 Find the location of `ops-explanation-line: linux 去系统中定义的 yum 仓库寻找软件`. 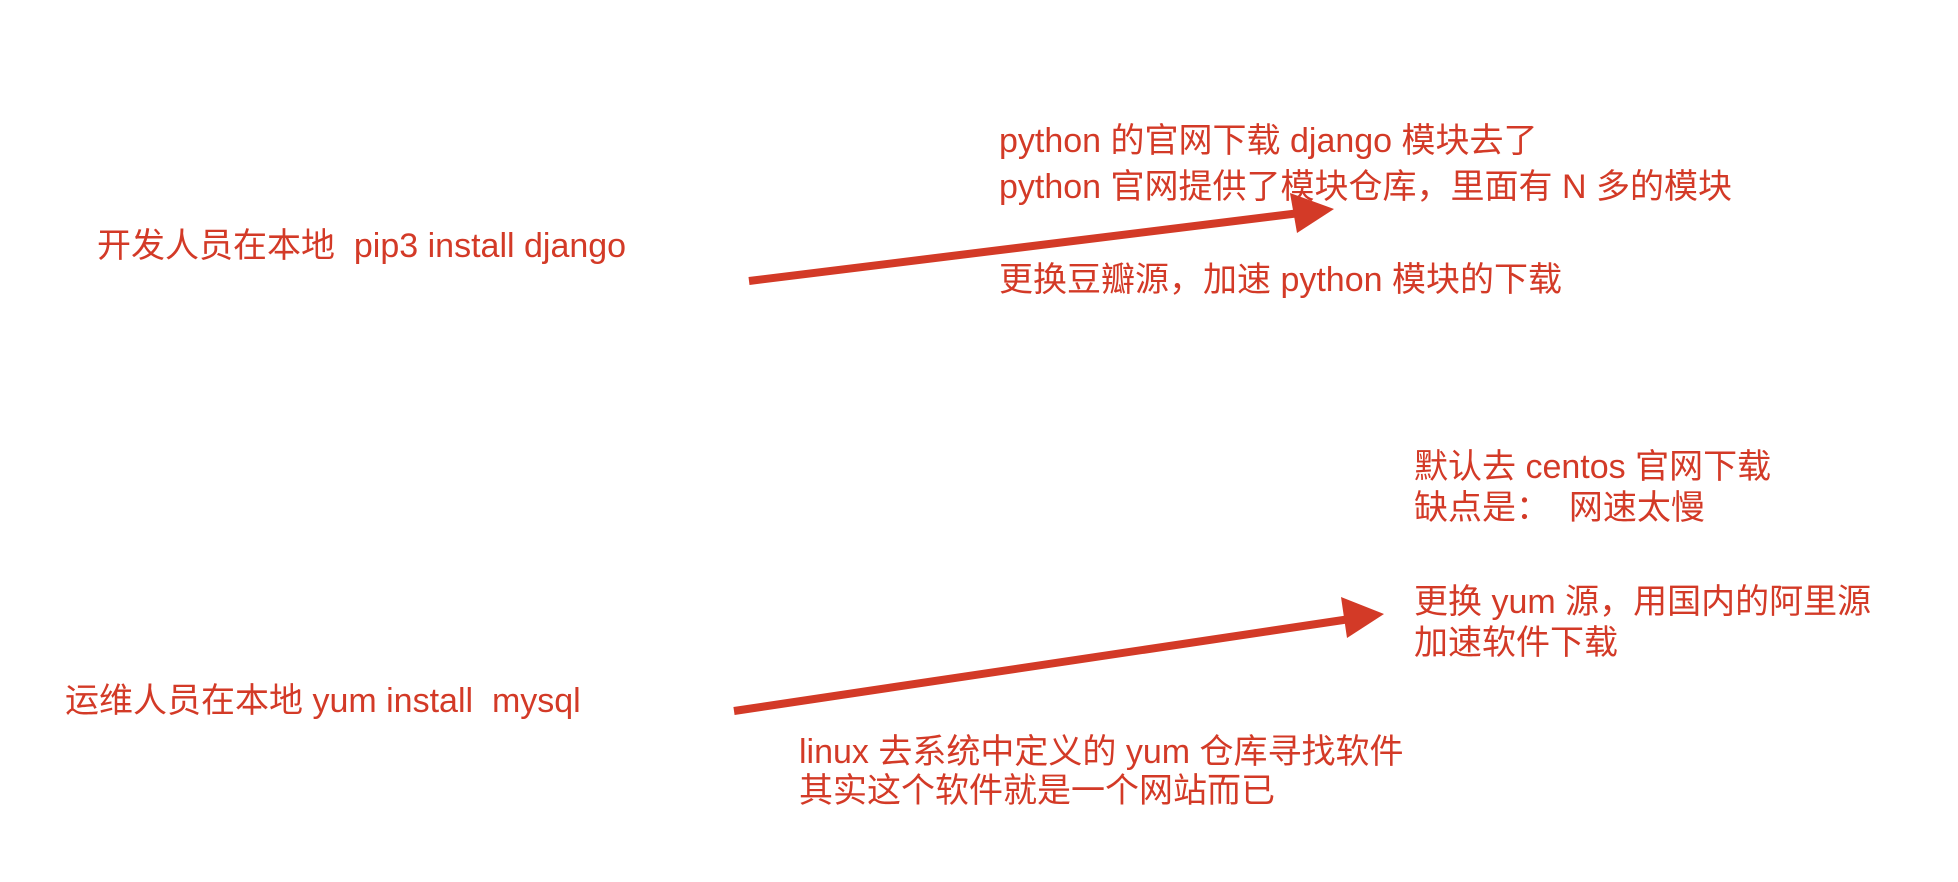

ops-explanation-line: linux 去系统中定义的 yum 仓库寻找软件 is located at coordinates (1101, 752).